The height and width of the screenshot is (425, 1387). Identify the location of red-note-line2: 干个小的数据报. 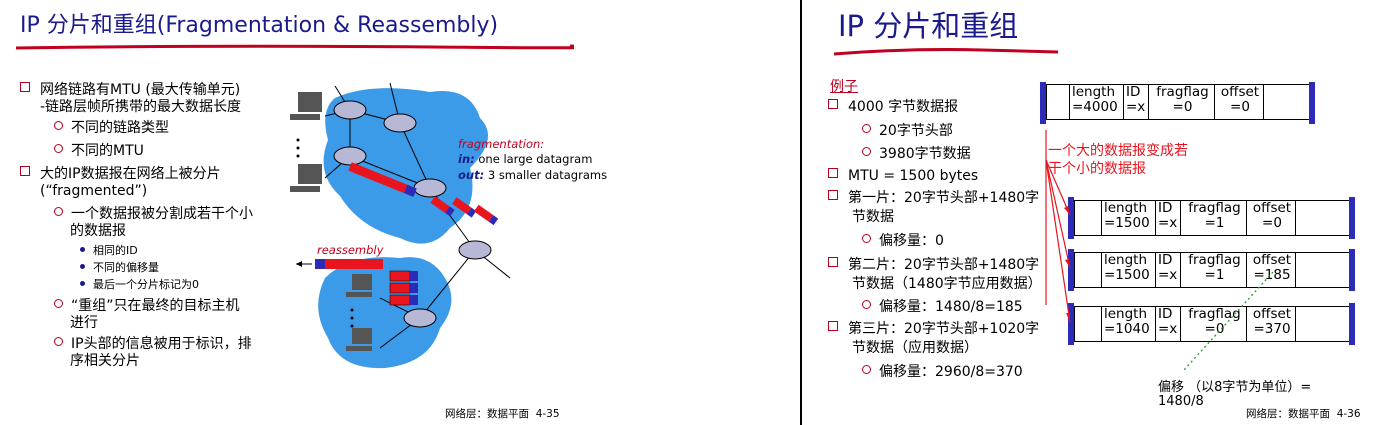
(1097, 169).